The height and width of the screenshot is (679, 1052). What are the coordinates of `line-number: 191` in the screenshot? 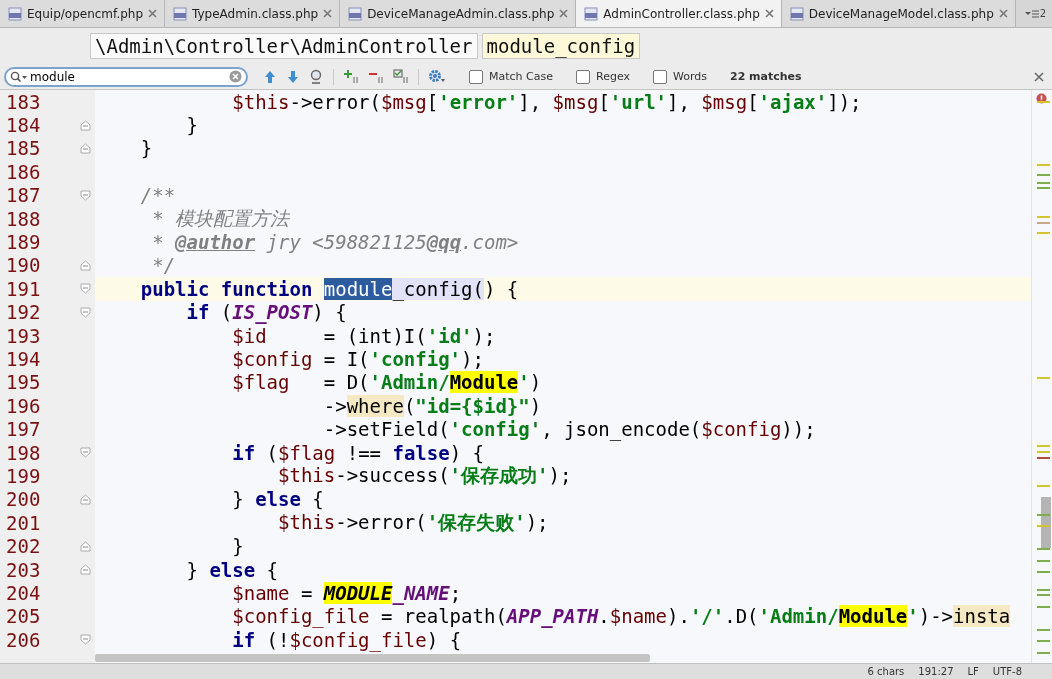 It's located at (23, 288).